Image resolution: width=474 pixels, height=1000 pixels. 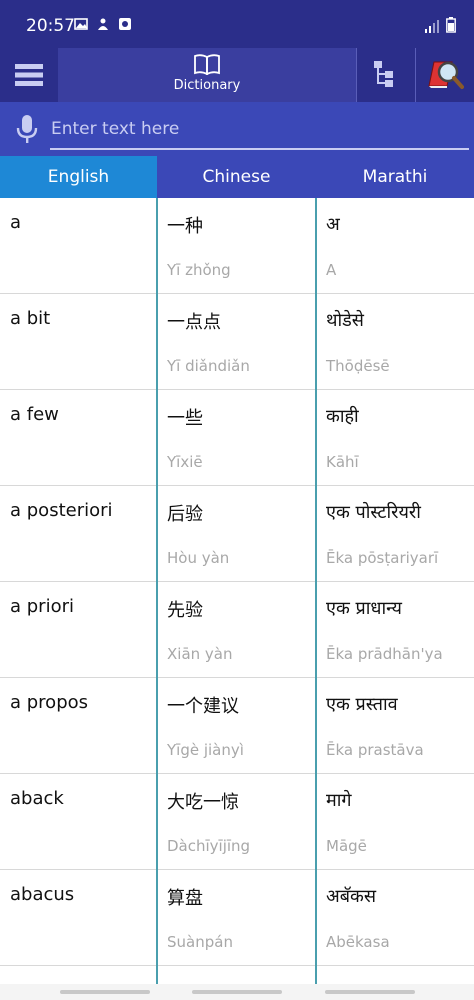 What do you see at coordinates (203, 802) in the screenshot?
I see `chinese-word: 大吃一惊` at bounding box center [203, 802].